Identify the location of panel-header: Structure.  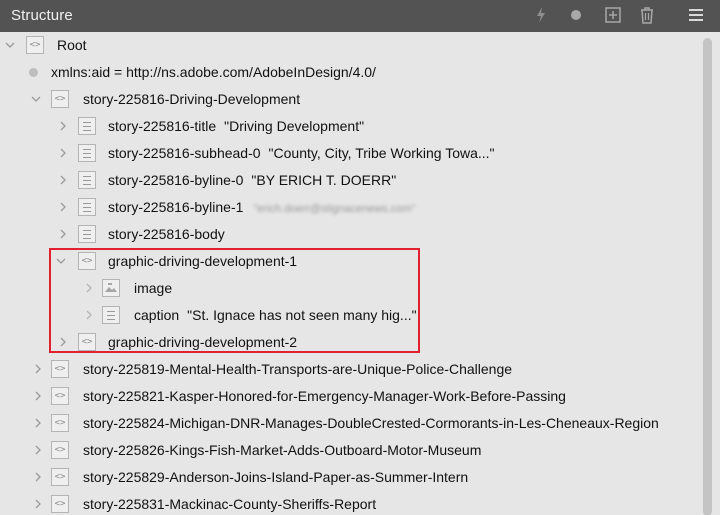
(360, 16).